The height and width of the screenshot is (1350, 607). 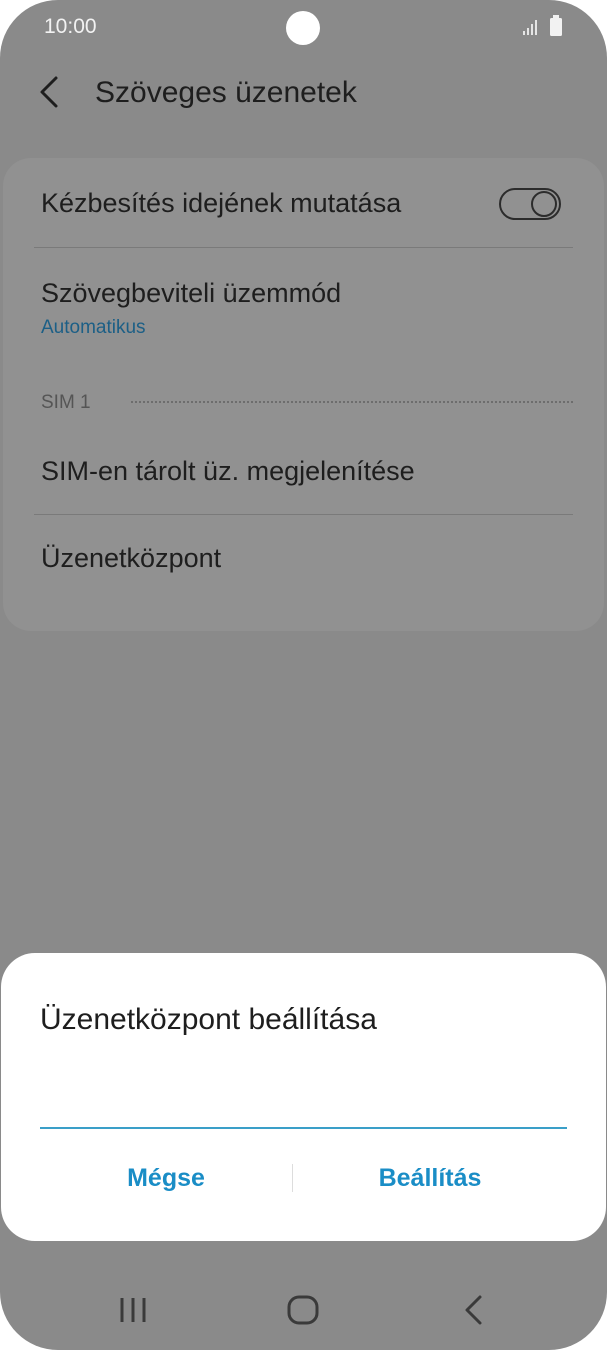 I want to click on navigation-bar, so click(x=303, y=1310).